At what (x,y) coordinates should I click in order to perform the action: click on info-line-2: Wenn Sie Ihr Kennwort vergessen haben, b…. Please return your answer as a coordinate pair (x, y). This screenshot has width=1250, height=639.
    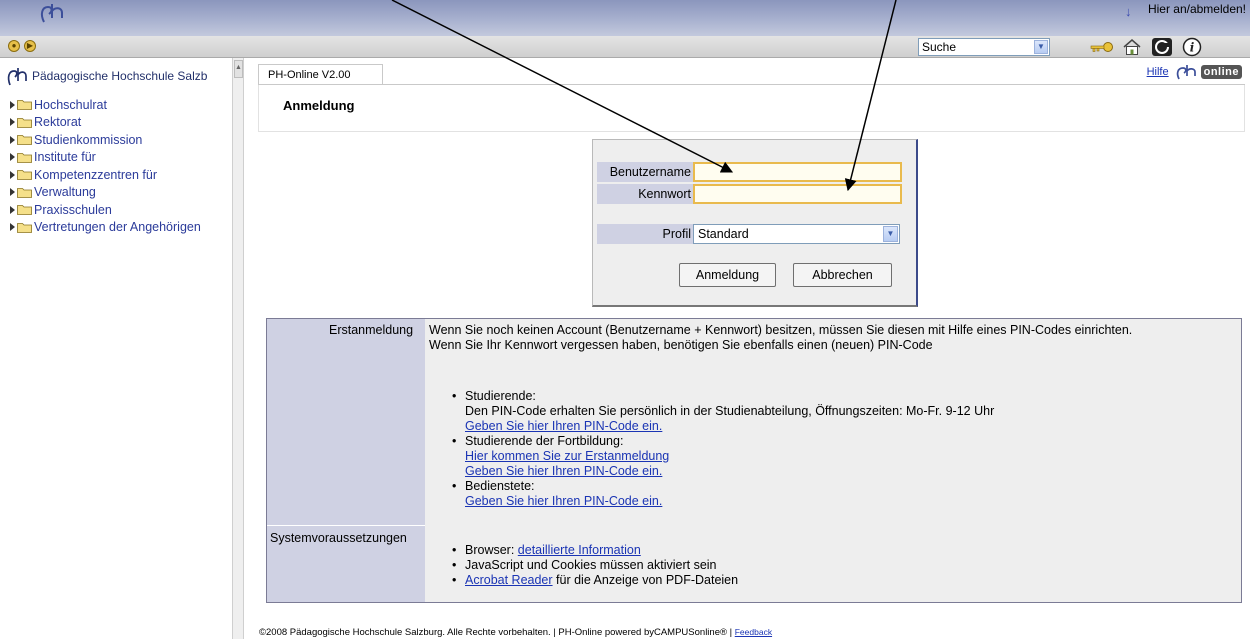
    Looking at the image, I should click on (681, 345).